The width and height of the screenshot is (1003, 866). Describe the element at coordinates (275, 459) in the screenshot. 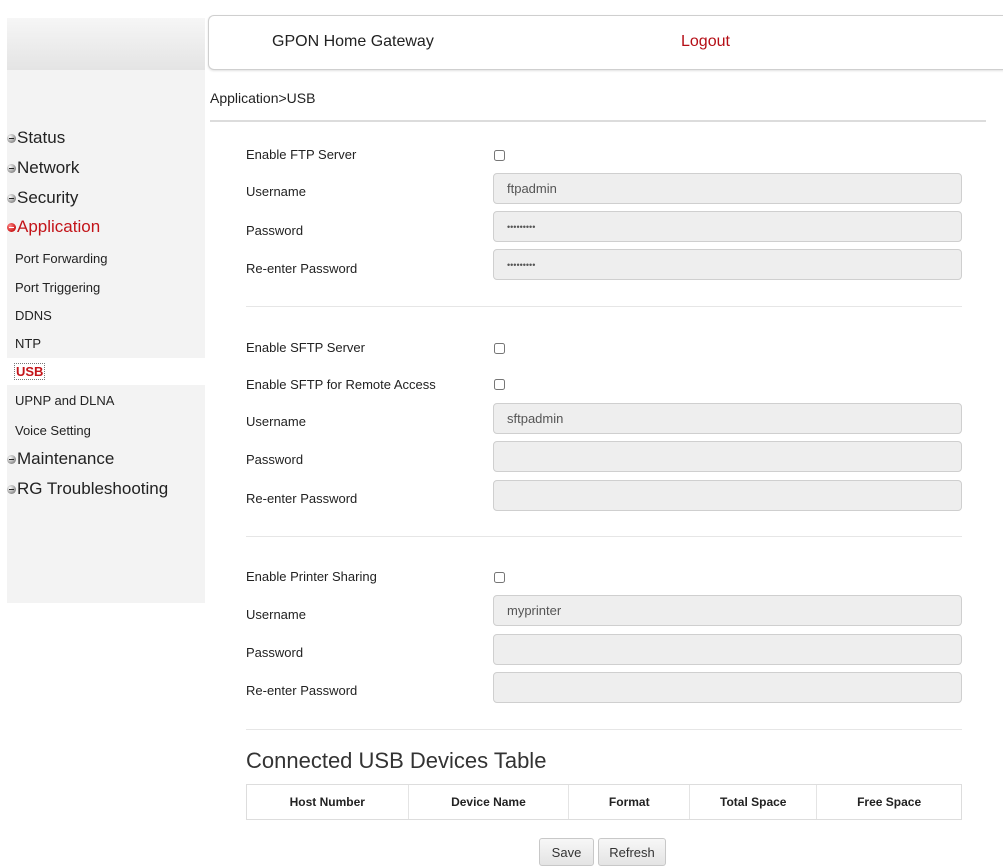

I see `sftp-password-label: Password` at that location.